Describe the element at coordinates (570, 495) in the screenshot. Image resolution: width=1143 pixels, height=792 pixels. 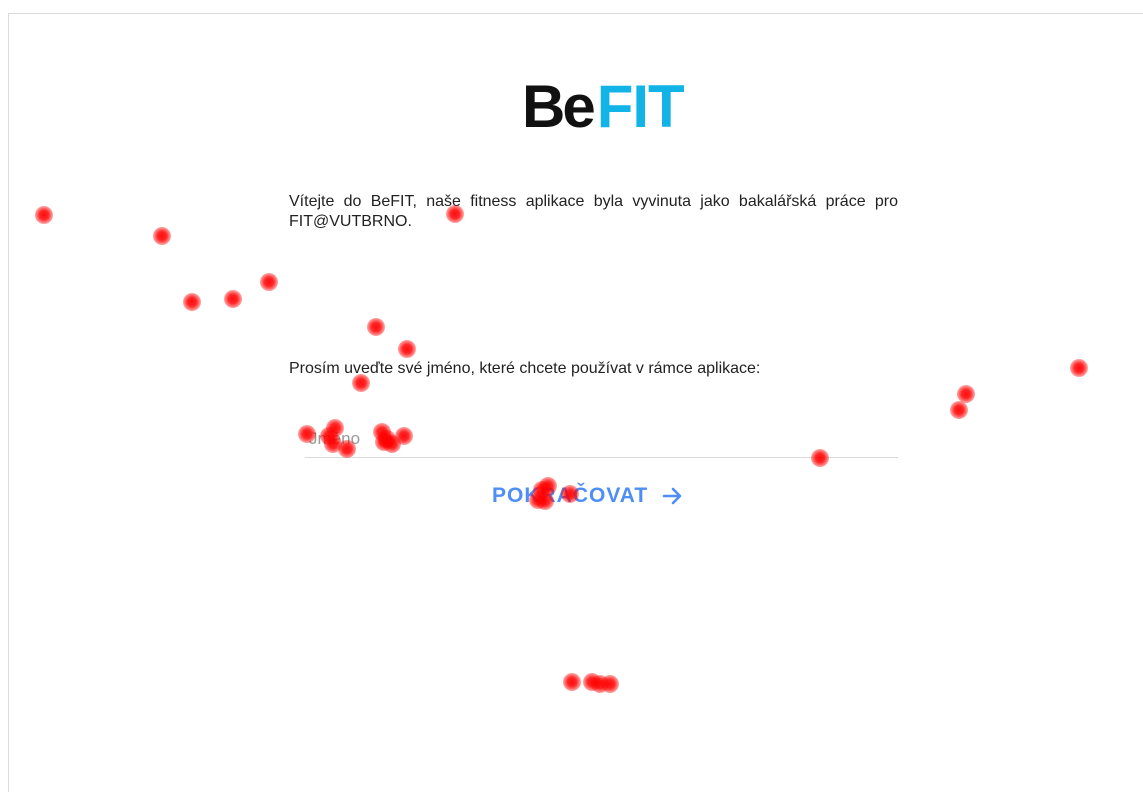
I see `continue-button-label: POKRAČOVAT` at that location.